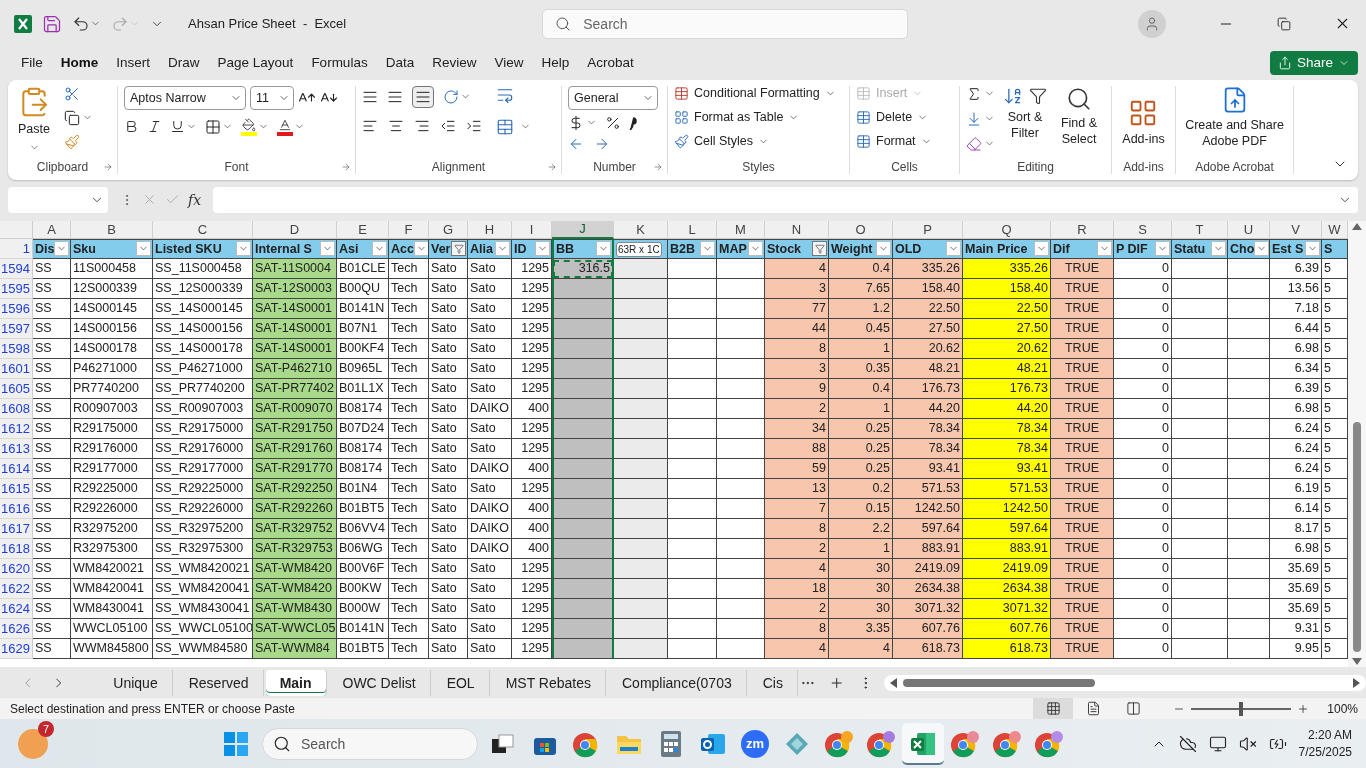 Image resolution: width=1366 pixels, height=768 pixels. What do you see at coordinates (16, 648) in the screenshot?
I see `row-header: 1629` at bounding box center [16, 648].